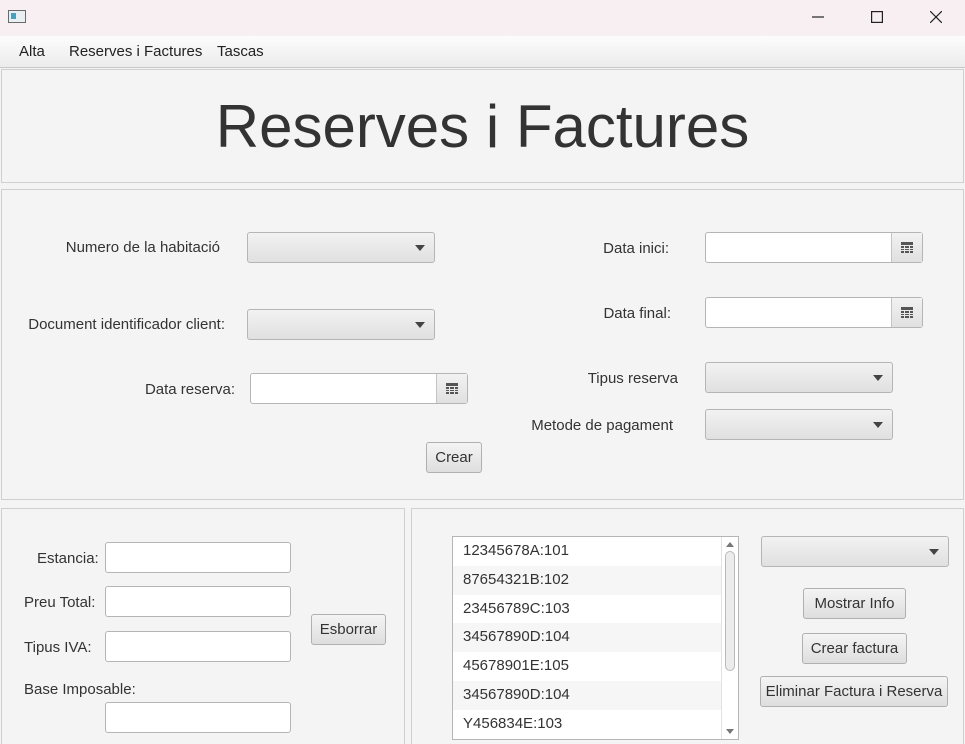  Describe the element at coordinates (730, 731) in the screenshot. I see `scroll-down-icon` at that location.